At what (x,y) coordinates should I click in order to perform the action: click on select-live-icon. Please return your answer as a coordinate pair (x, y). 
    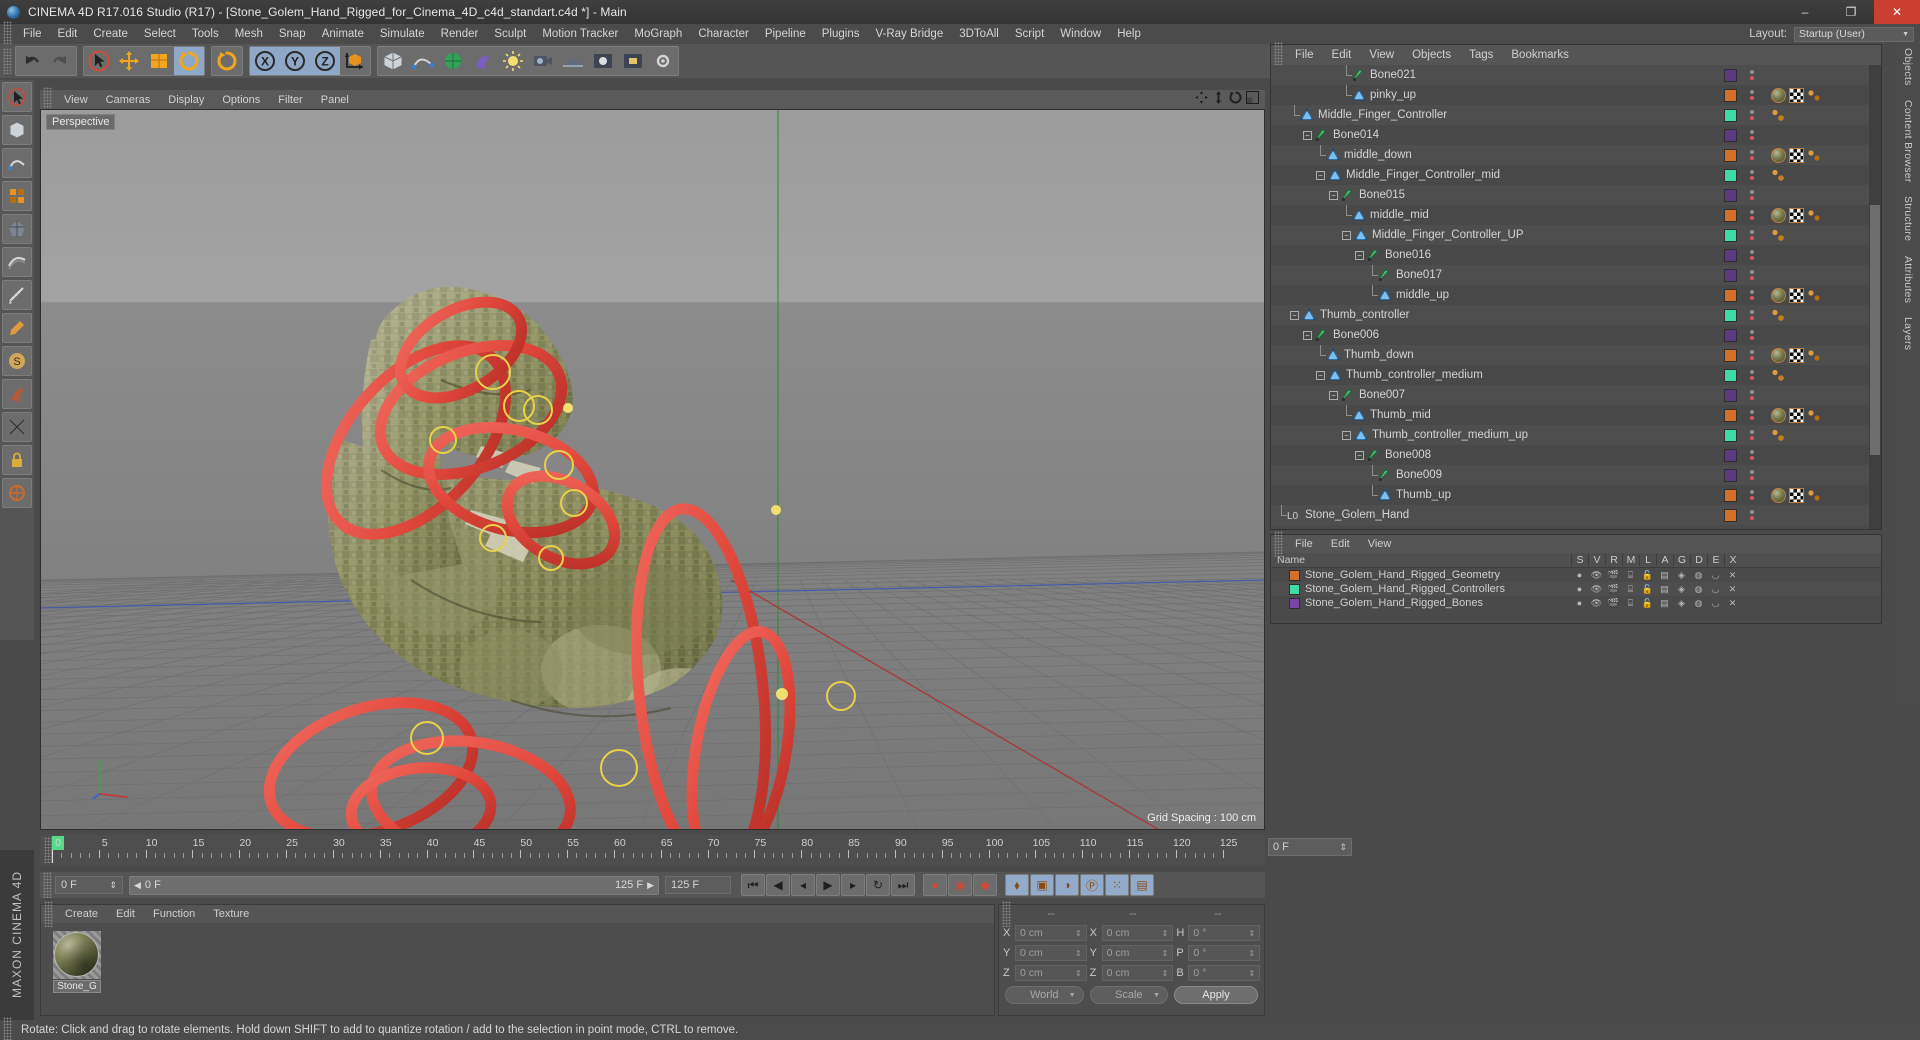
    Looking at the image, I should click on (99, 61).